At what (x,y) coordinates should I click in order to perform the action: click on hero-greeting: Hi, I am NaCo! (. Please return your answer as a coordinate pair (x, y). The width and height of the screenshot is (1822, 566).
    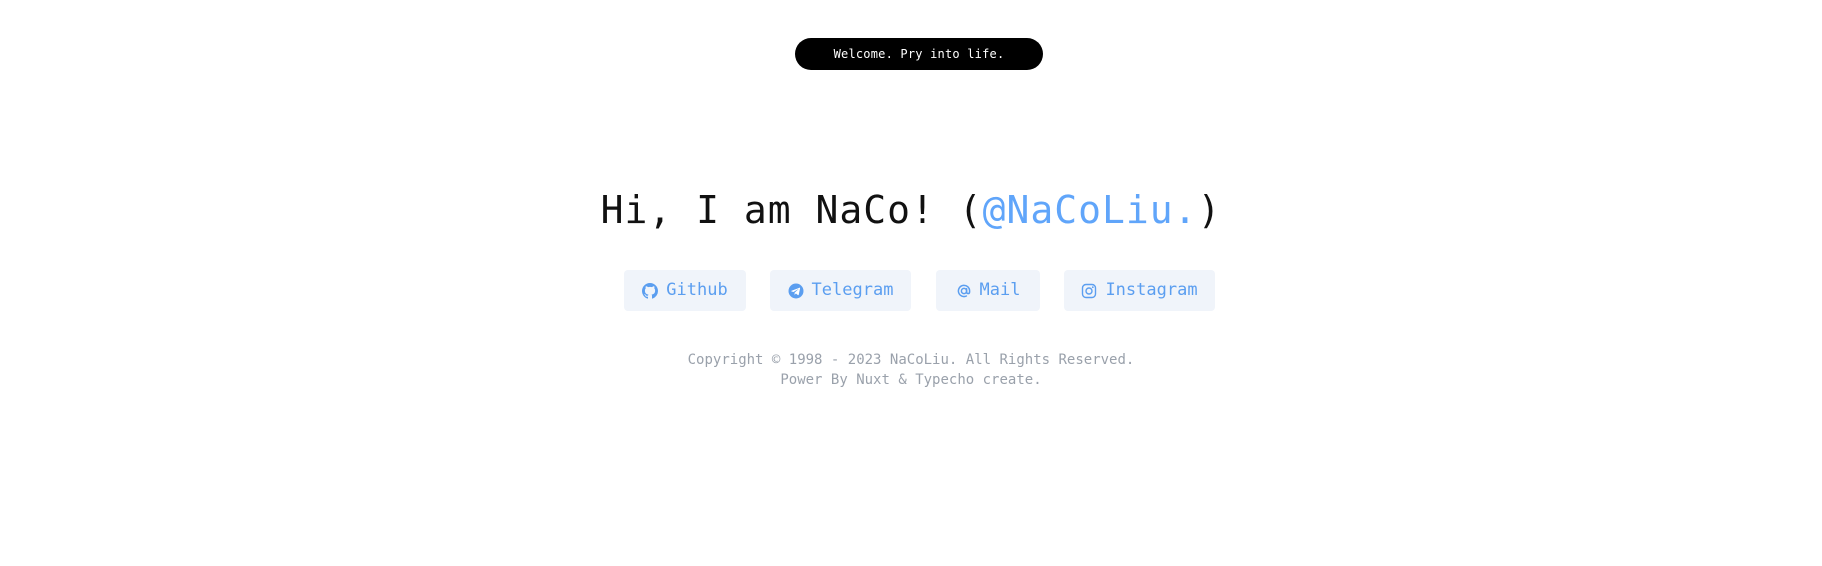
    Looking at the image, I should click on (791, 210).